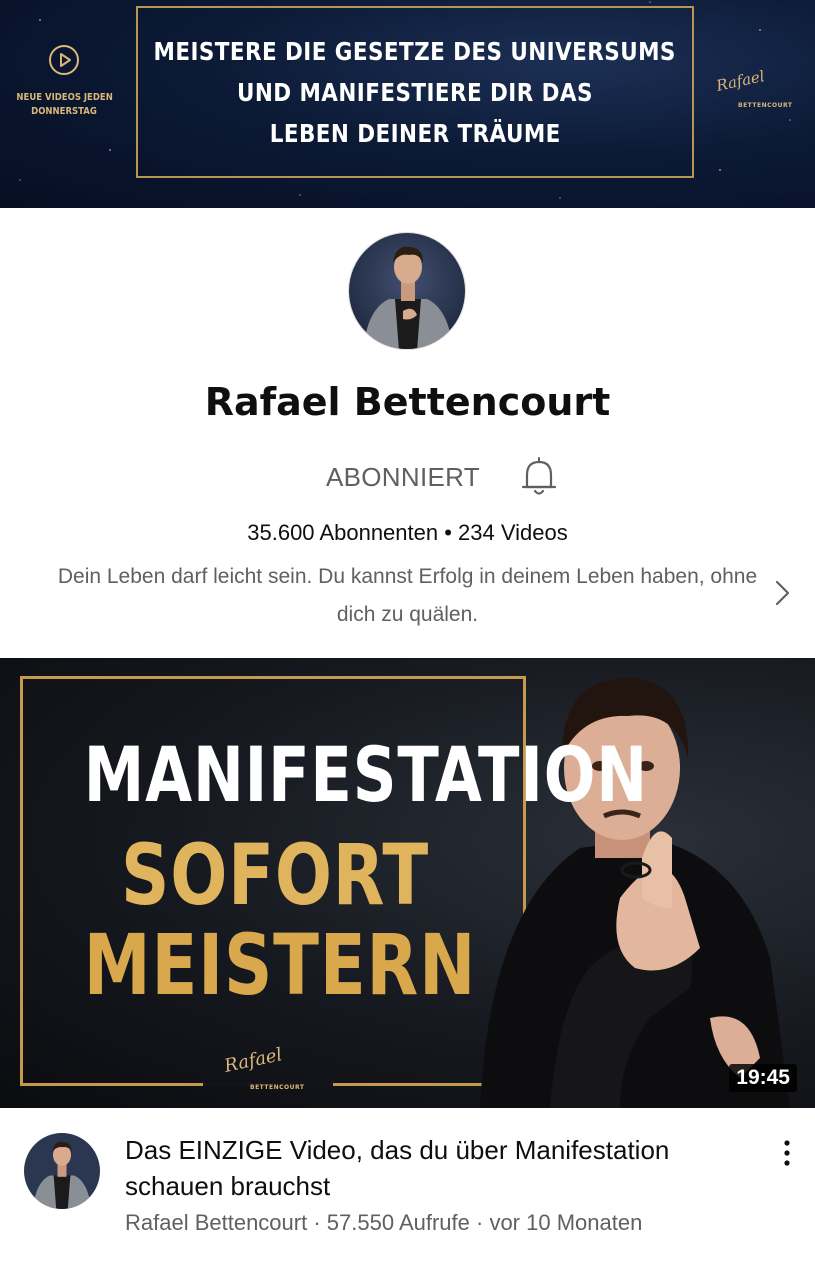 The image size is (815, 1280). Describe the element at coordinates (280, 965) in the screenshot. I see `thumbnail-title-line-3: MEISTERN` at that location.